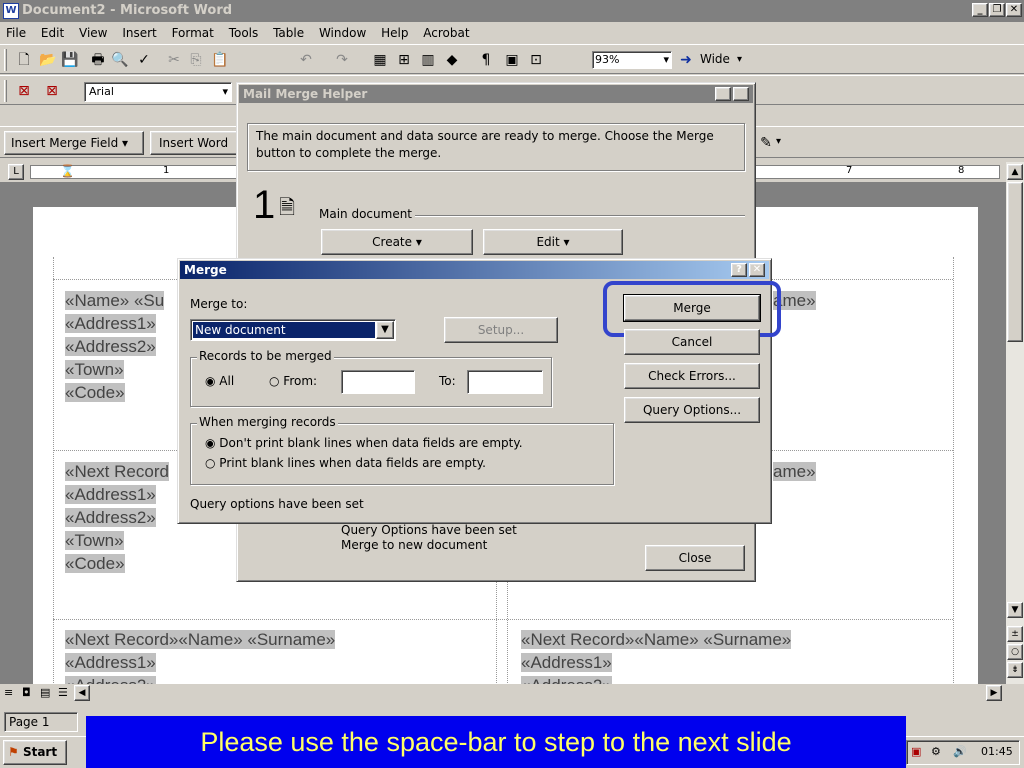  What do you see at coordinates (980, 10) in the screenshot?
I see `minimize-button: _` at bounding box center [980, 10].